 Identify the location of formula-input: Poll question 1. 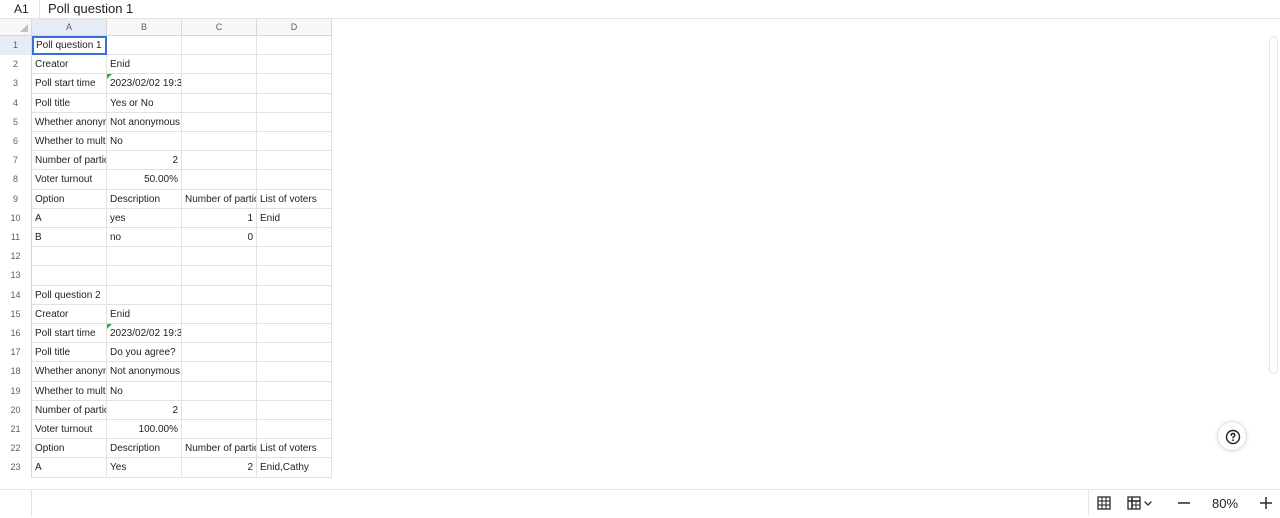
(90, 9).